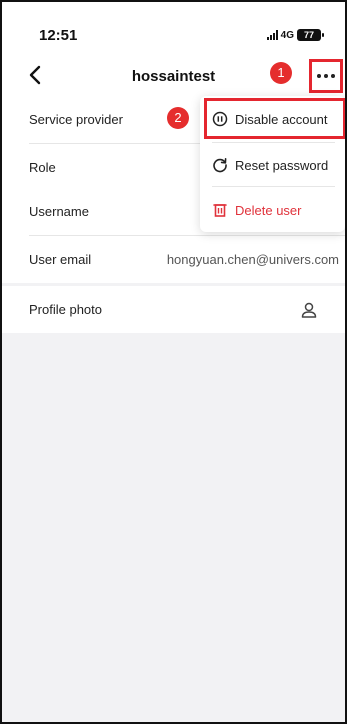  What do you see at coordinates (220, 210) in the screenshot?
I see `trash-icon` at bounding box center [220, 210].